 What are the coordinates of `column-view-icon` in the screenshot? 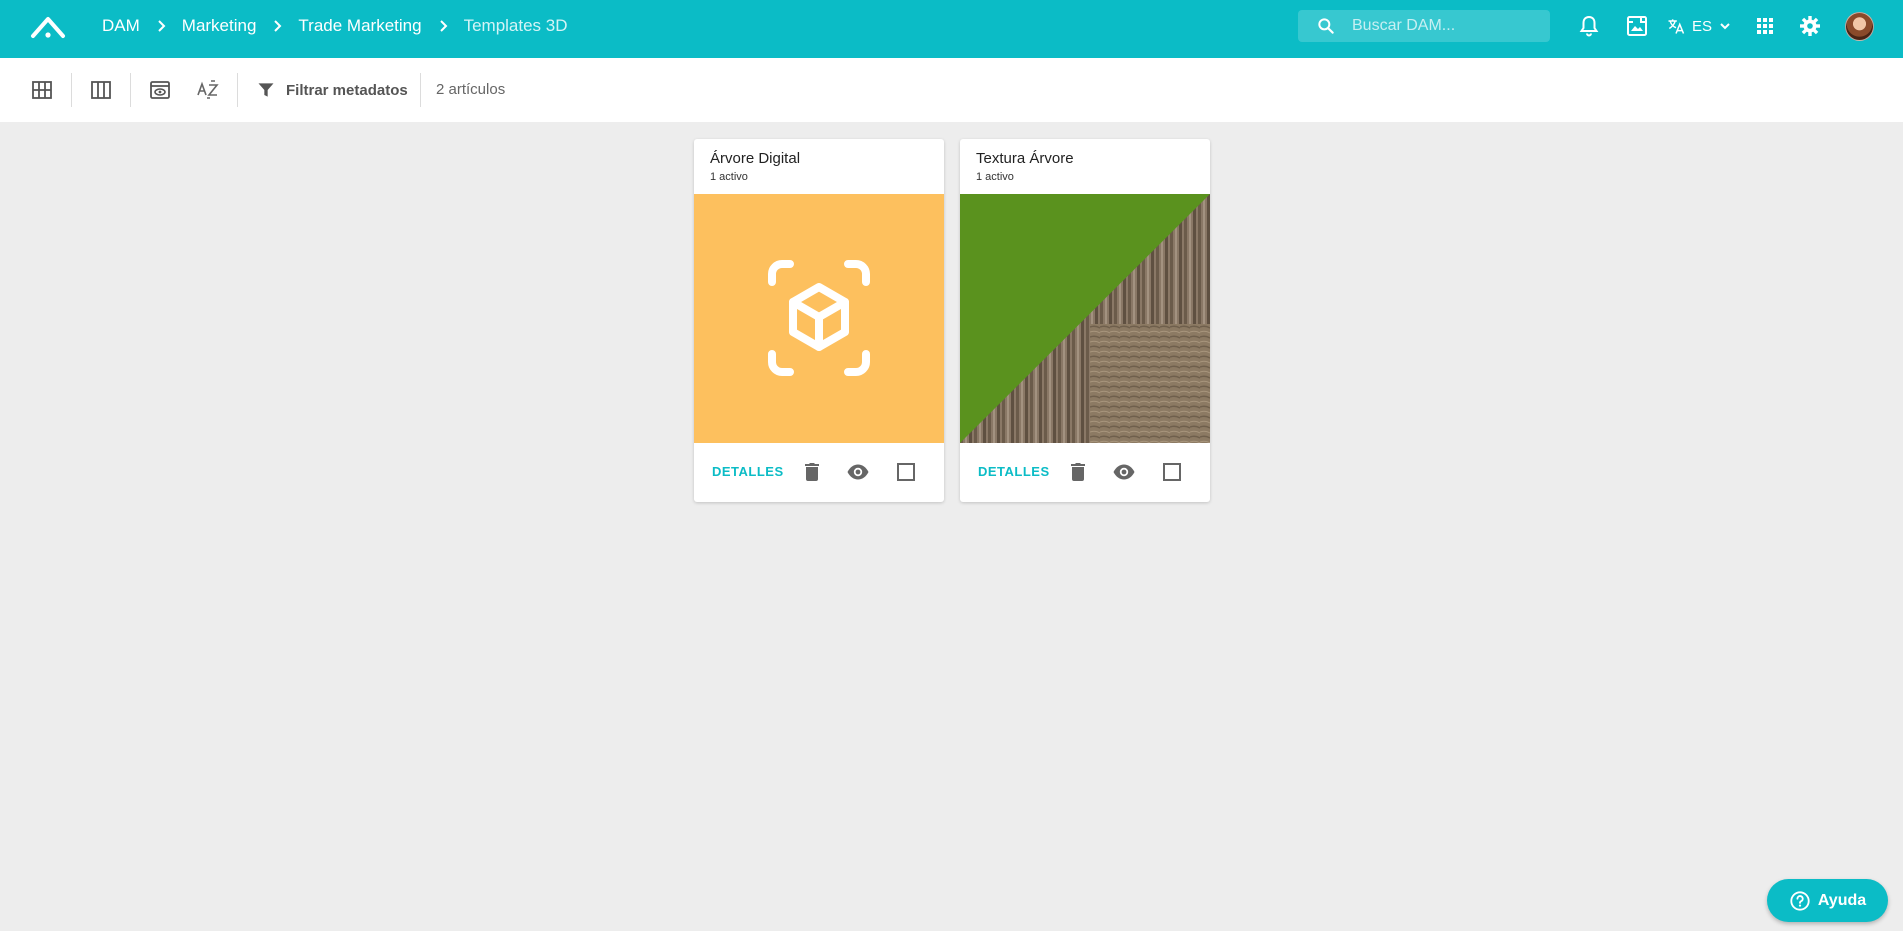 It's located at (101, 90).